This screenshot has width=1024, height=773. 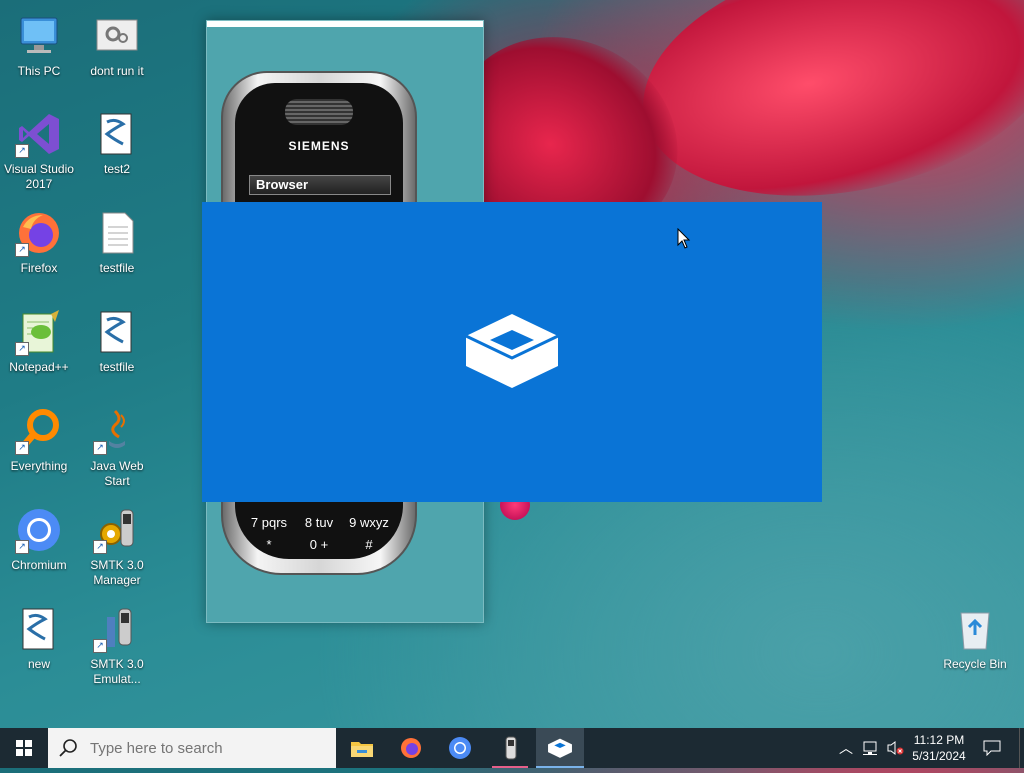 I want to click on chromium-icon, so click(x=460, y=748).